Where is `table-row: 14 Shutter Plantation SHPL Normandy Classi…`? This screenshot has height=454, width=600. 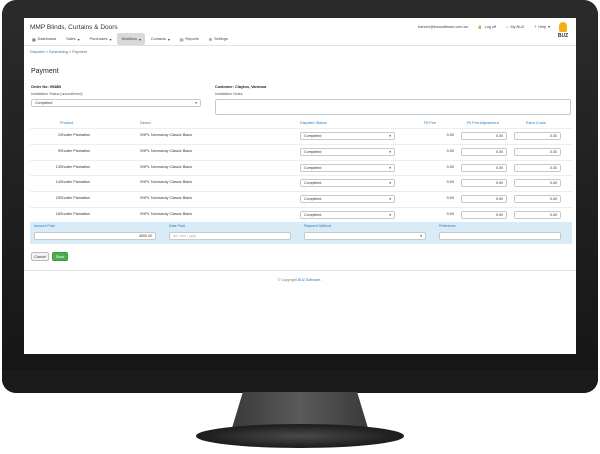
table-row: 14 Shutter Plantation SHPL Normandy Classi… is located at coordinates (301, 182).